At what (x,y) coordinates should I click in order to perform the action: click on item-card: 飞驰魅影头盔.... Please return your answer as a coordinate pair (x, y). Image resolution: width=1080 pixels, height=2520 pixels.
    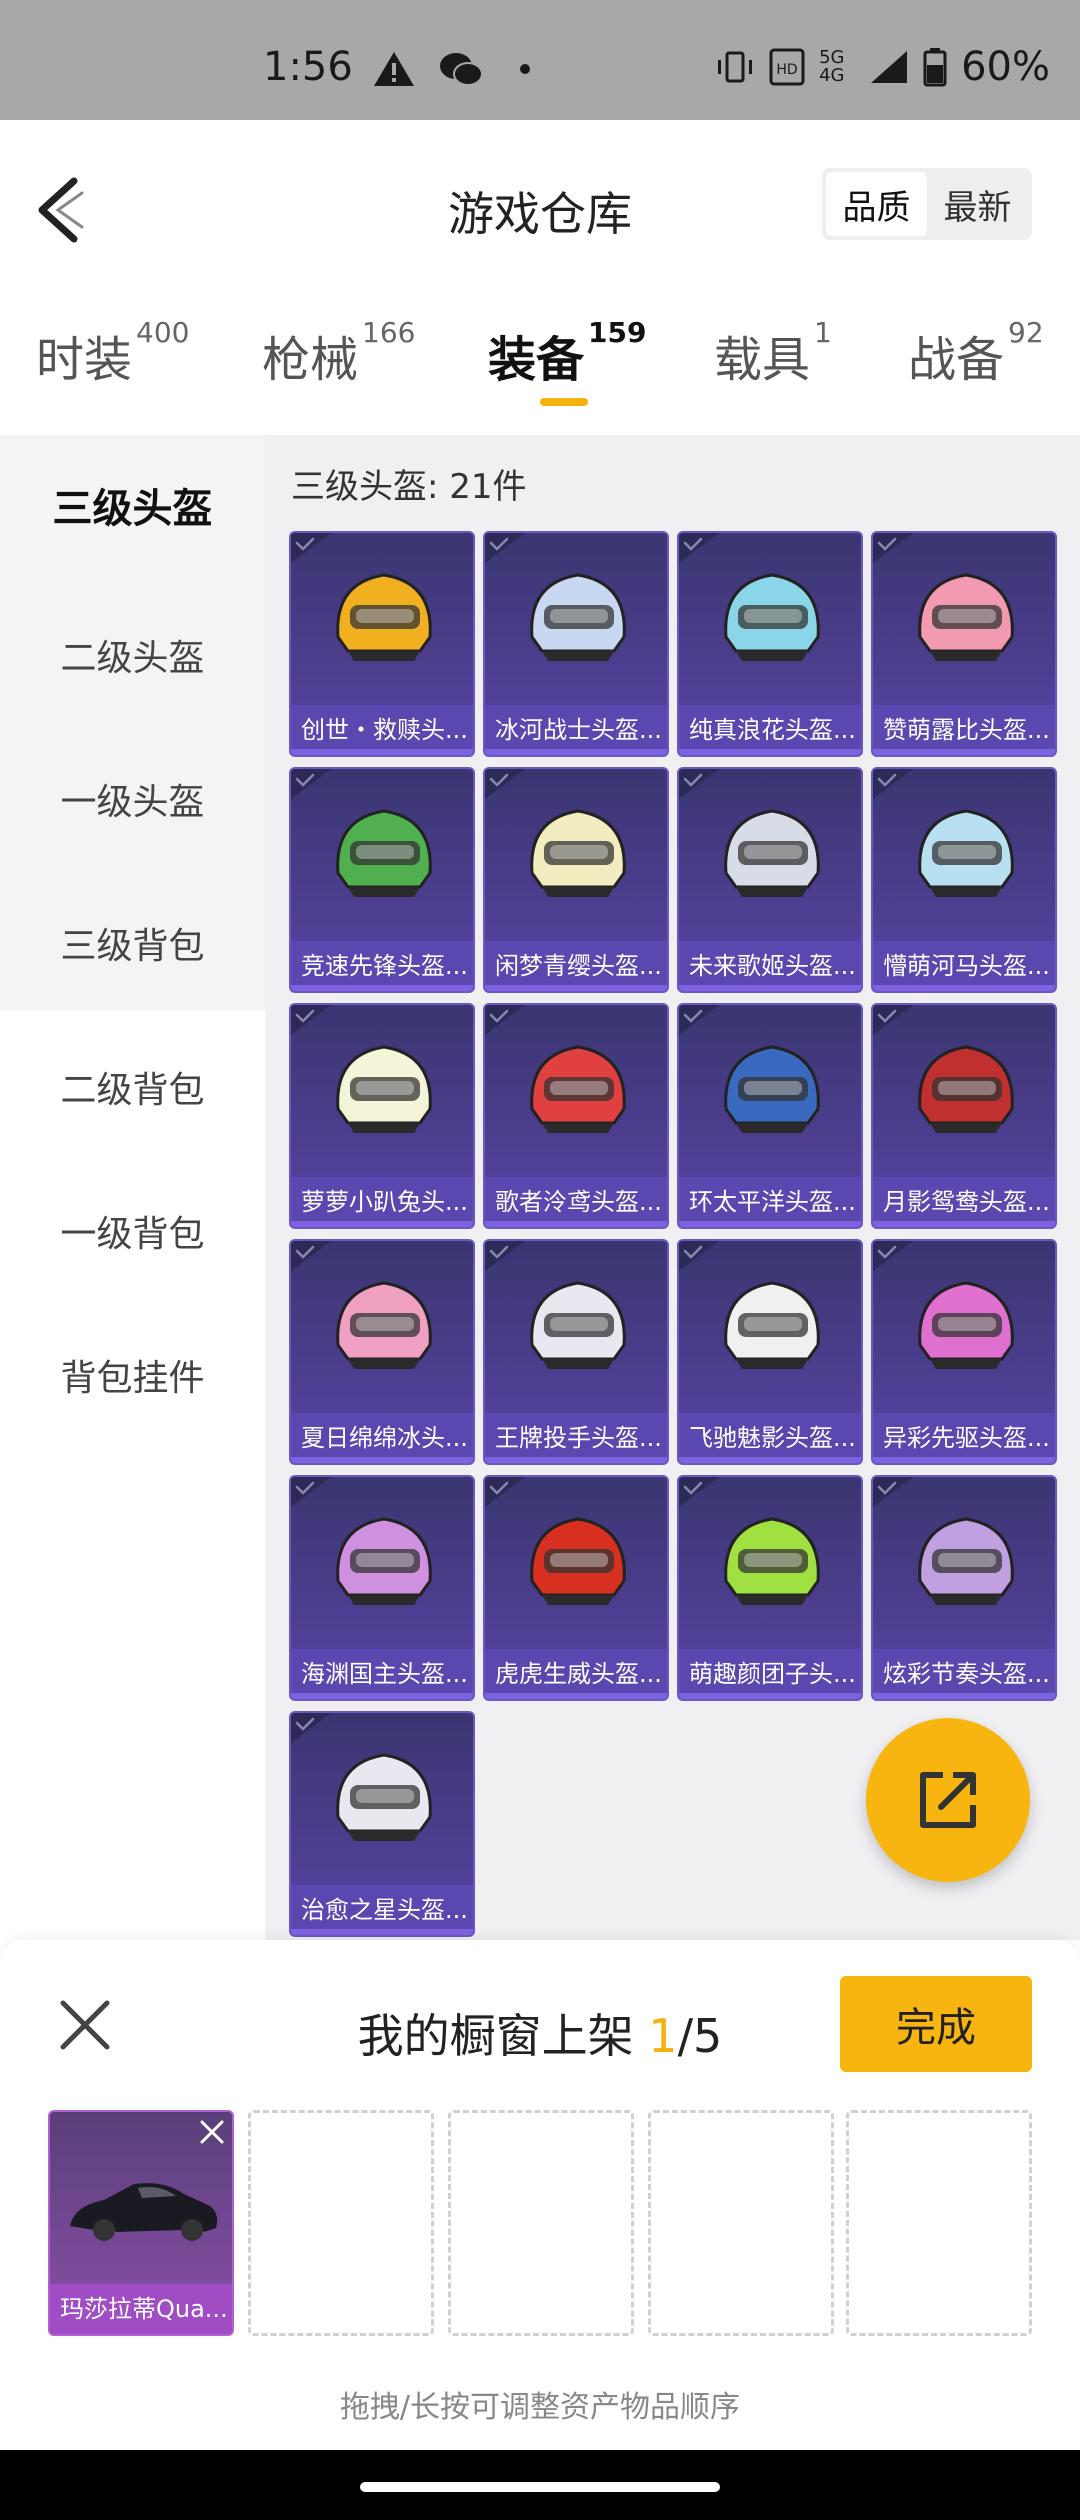
    Looking at the image, I should click on (770, 1352).